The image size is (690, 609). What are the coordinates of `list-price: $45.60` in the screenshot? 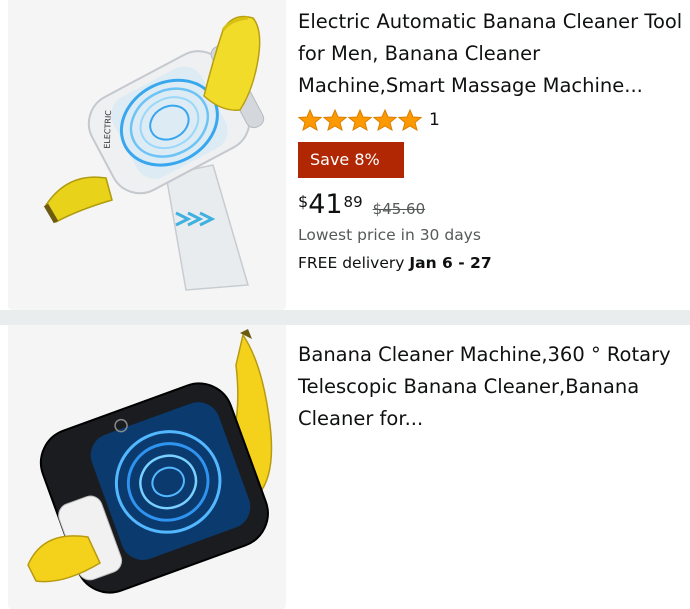 It's located at (399, 209).